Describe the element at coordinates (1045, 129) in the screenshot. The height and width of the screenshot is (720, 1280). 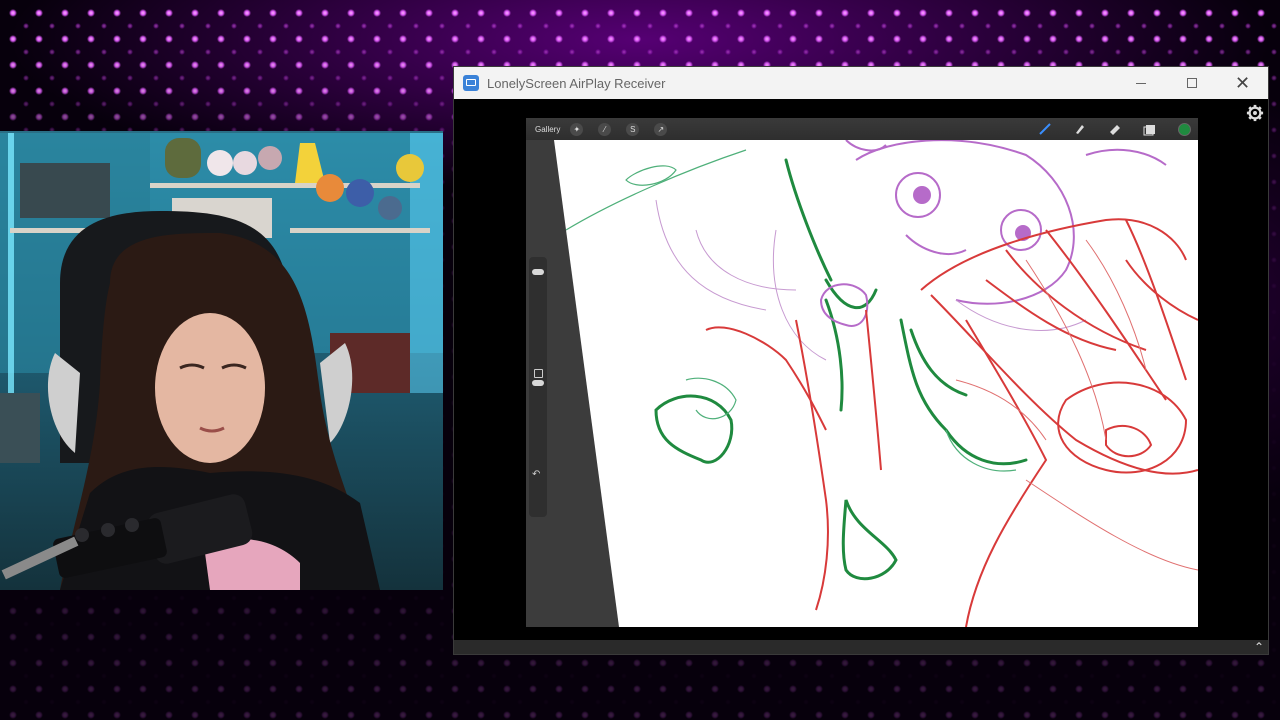
I see `brush-icon` at that location.